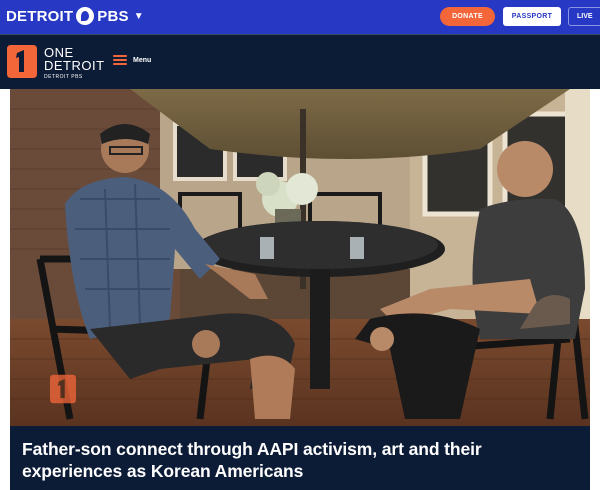 Image resolution: width=600 pixels, height=490 pixels. What do you see at coordinates (74, 65) in the screenshot?
I see `logo-line-two: DETROIT` at bounding box center [74, 65].